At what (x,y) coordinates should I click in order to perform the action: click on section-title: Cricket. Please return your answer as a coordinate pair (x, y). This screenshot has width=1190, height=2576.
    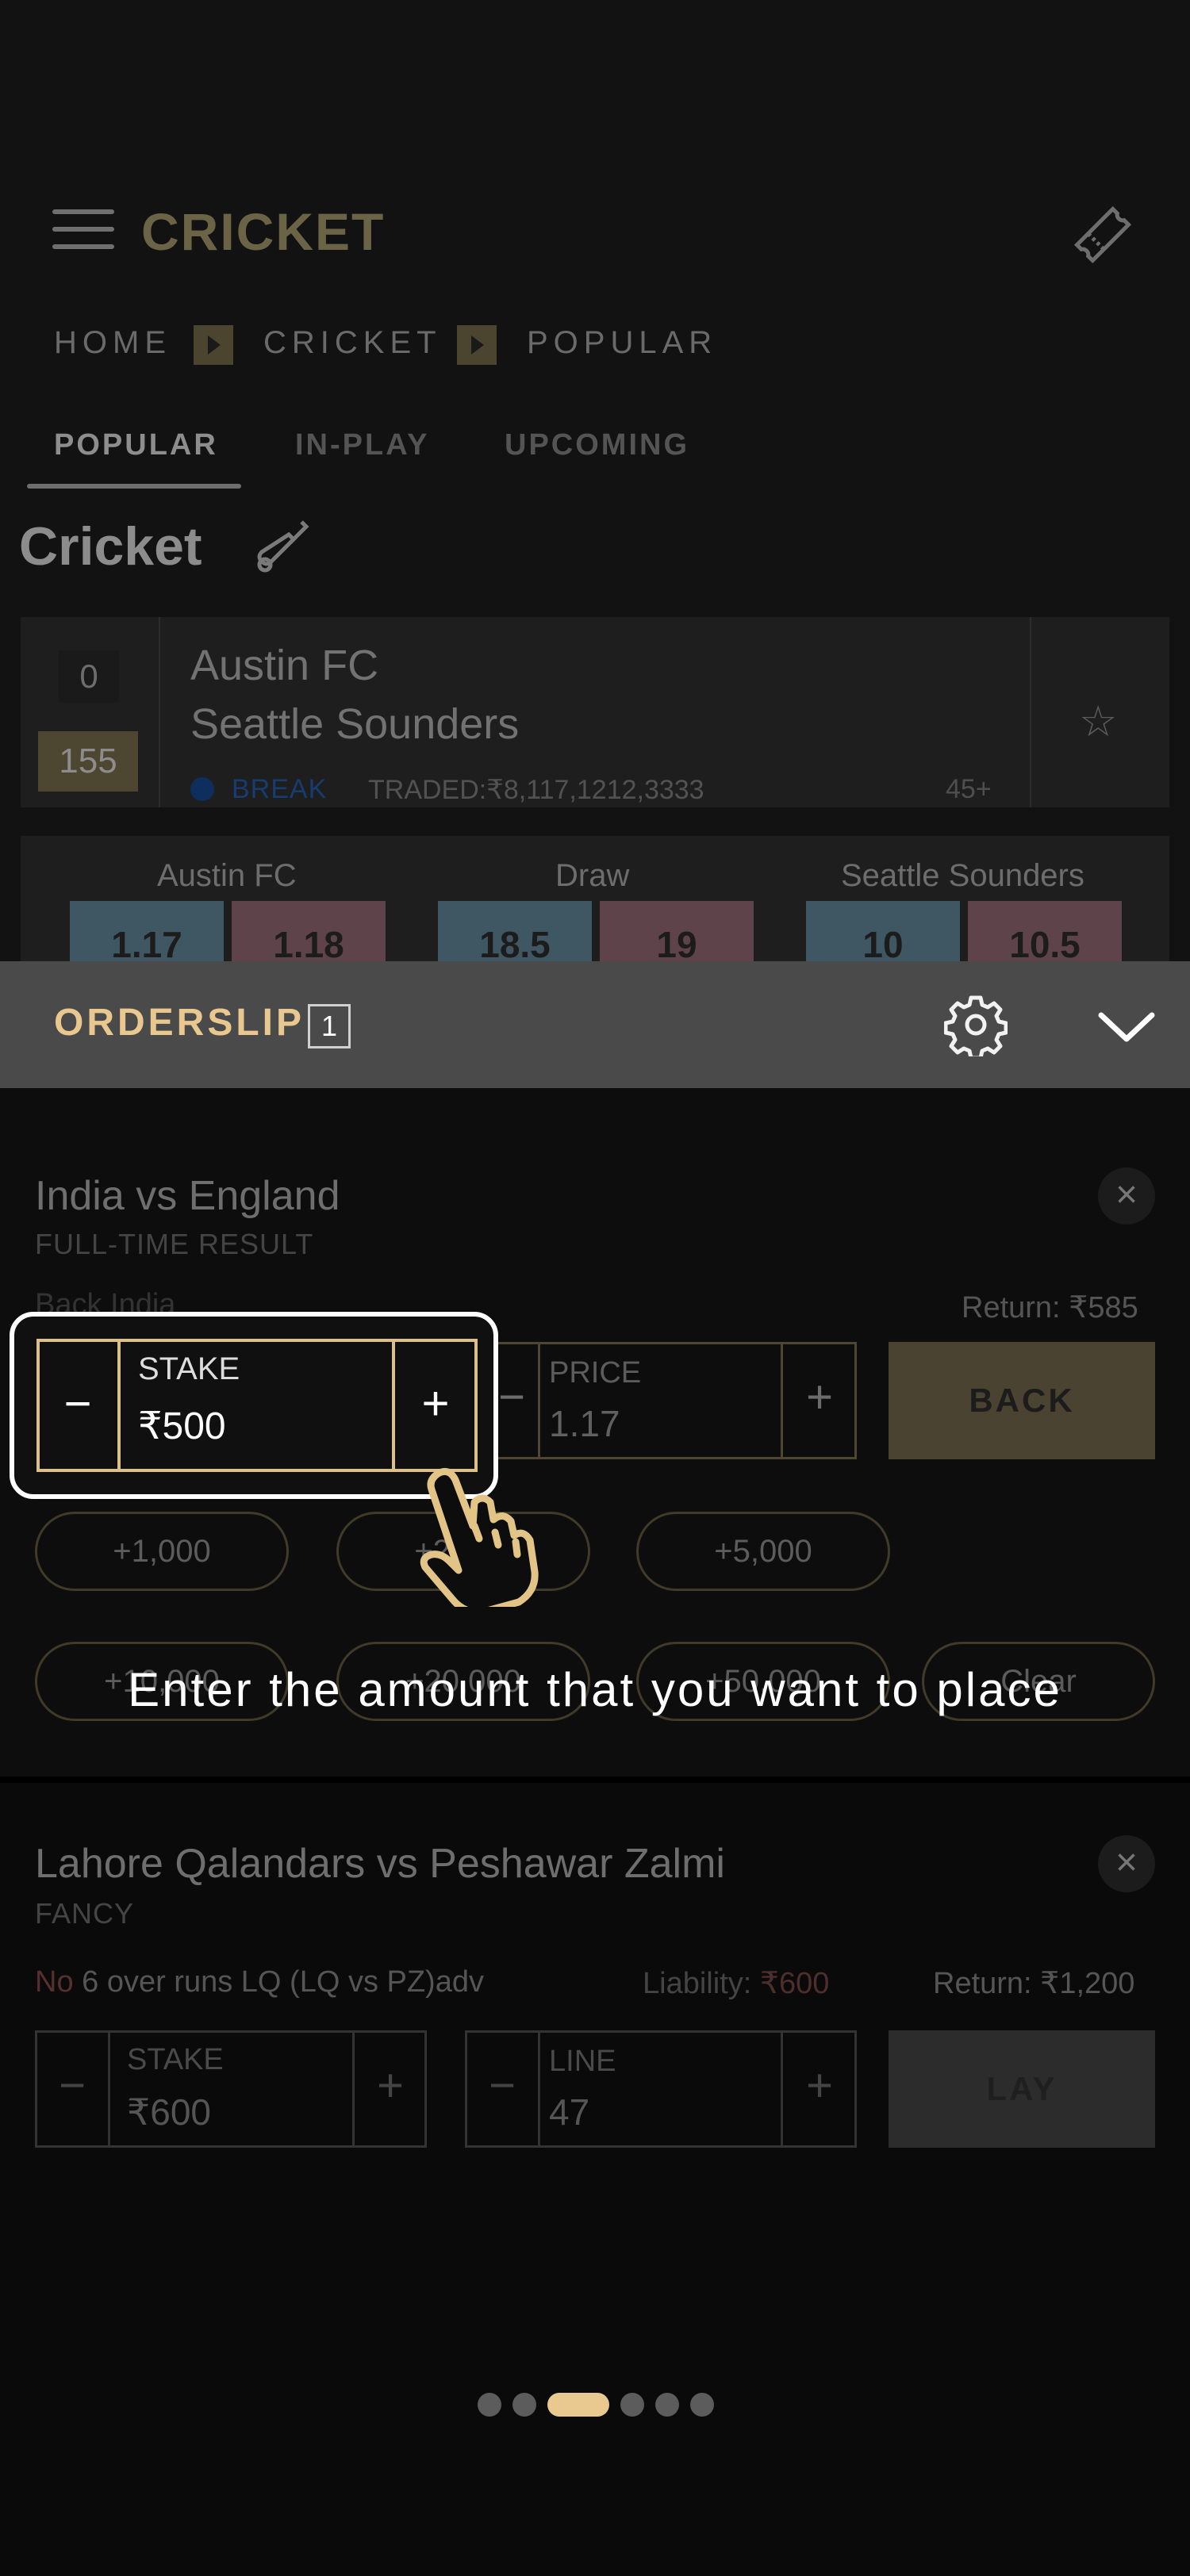
    Looking at the image, I should click on (110, 546).